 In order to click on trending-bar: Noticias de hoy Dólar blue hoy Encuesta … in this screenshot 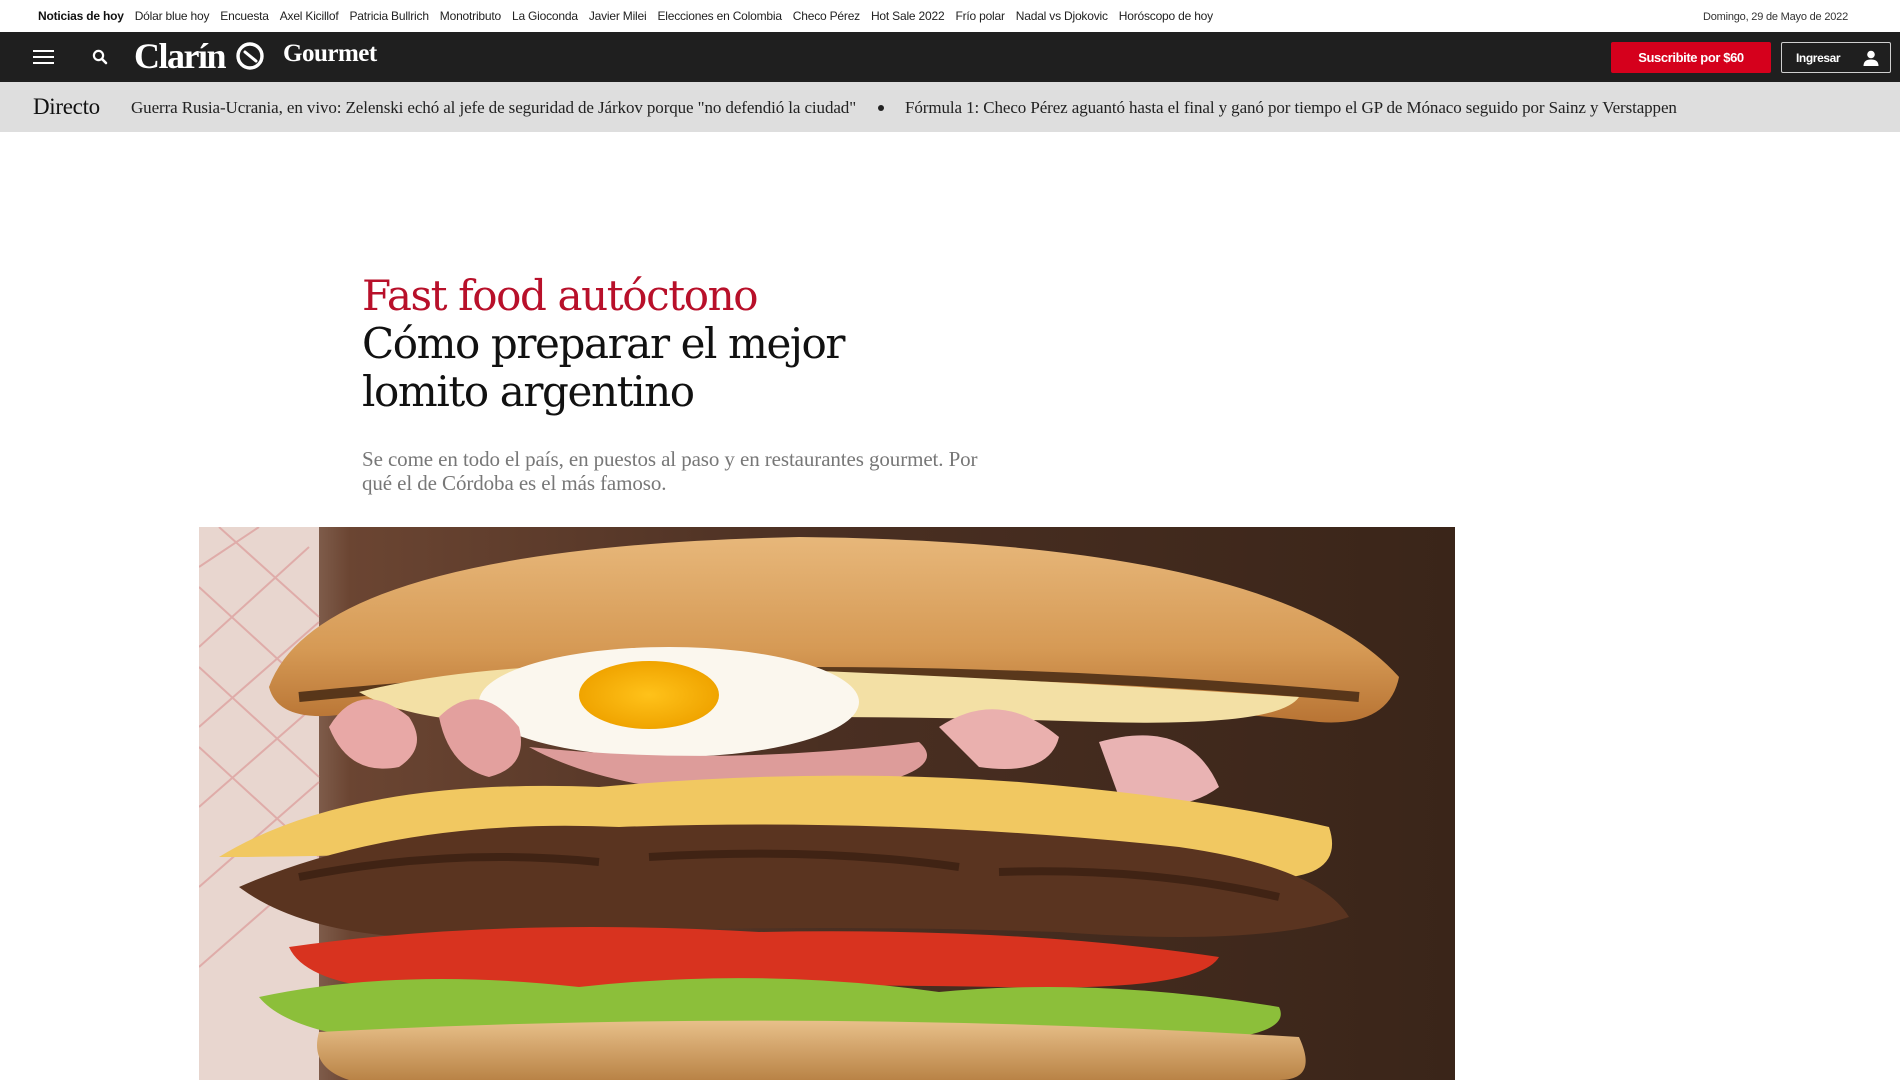, I will do `click(950, 16)`.